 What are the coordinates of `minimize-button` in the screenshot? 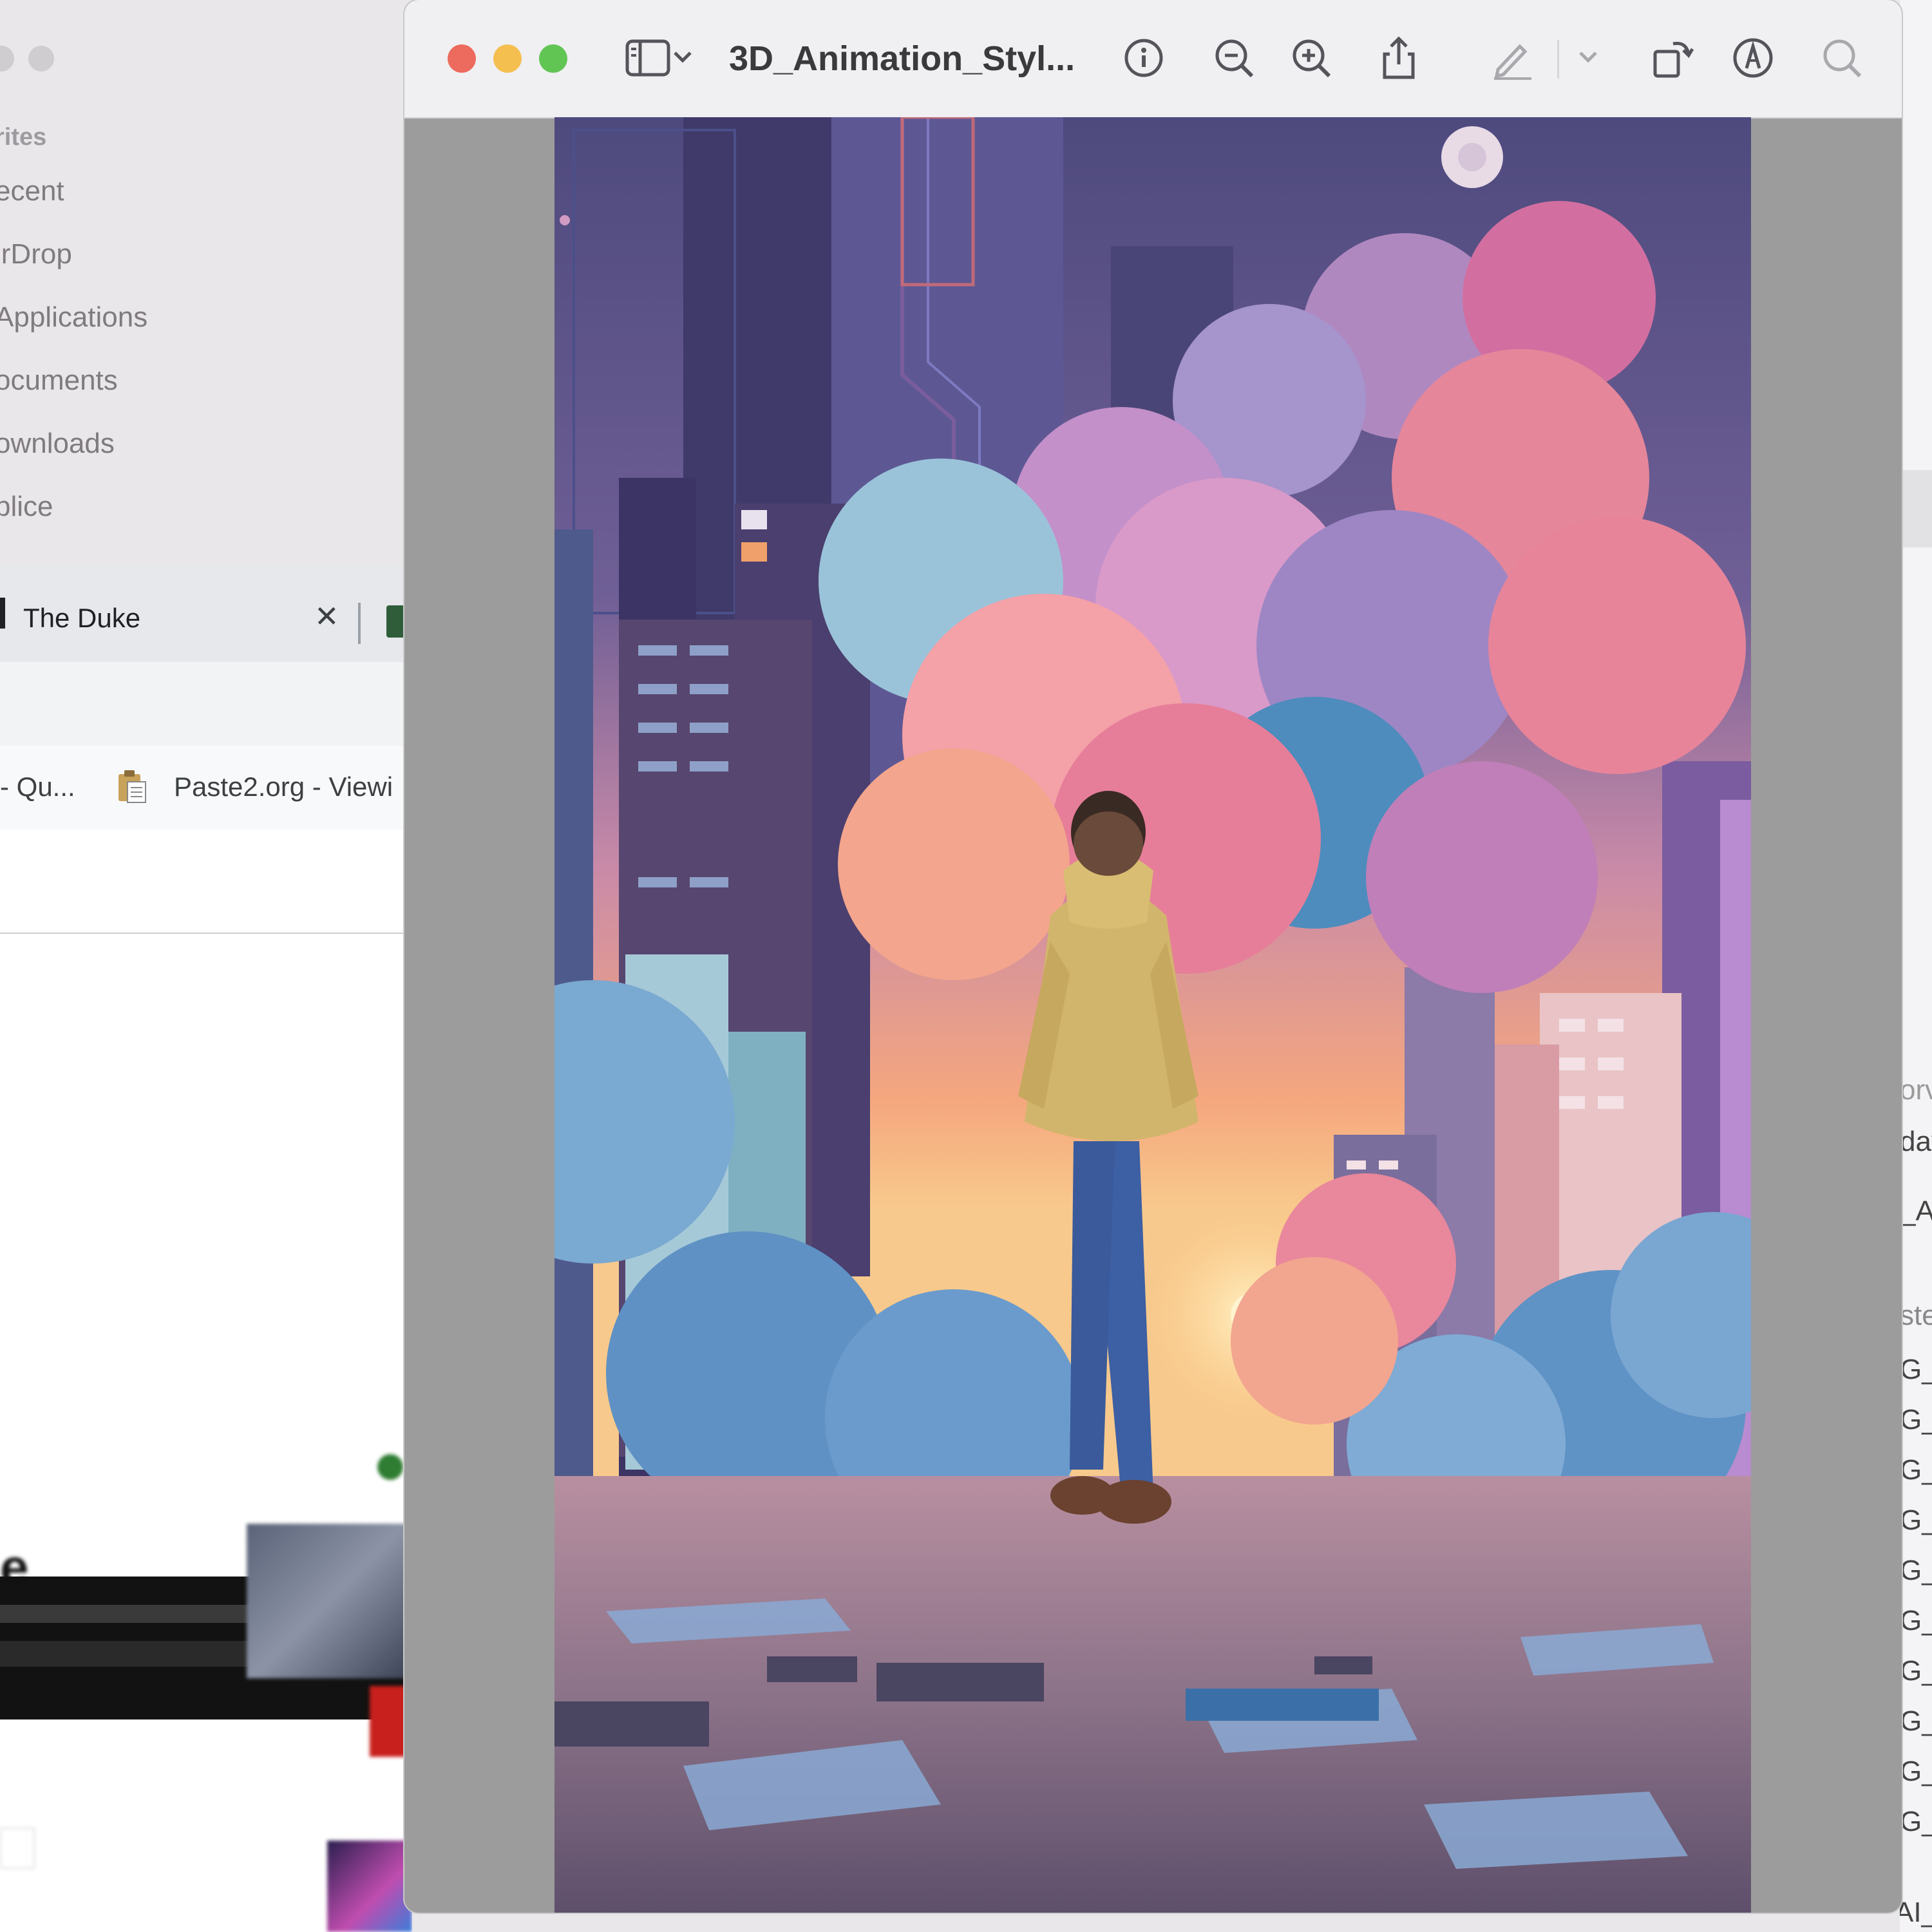 It's located at (508, 58).